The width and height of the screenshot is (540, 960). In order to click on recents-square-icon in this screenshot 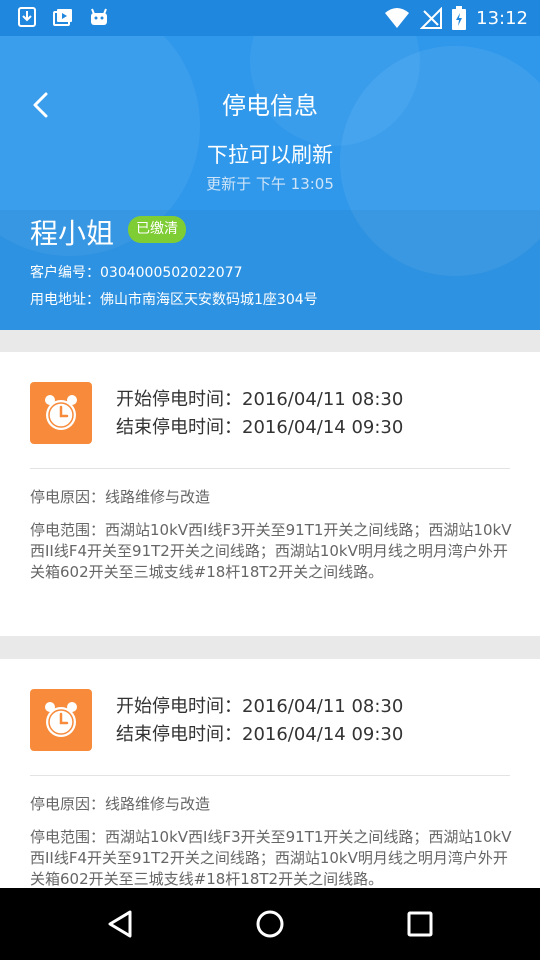, I will do `click(420, 924)`.